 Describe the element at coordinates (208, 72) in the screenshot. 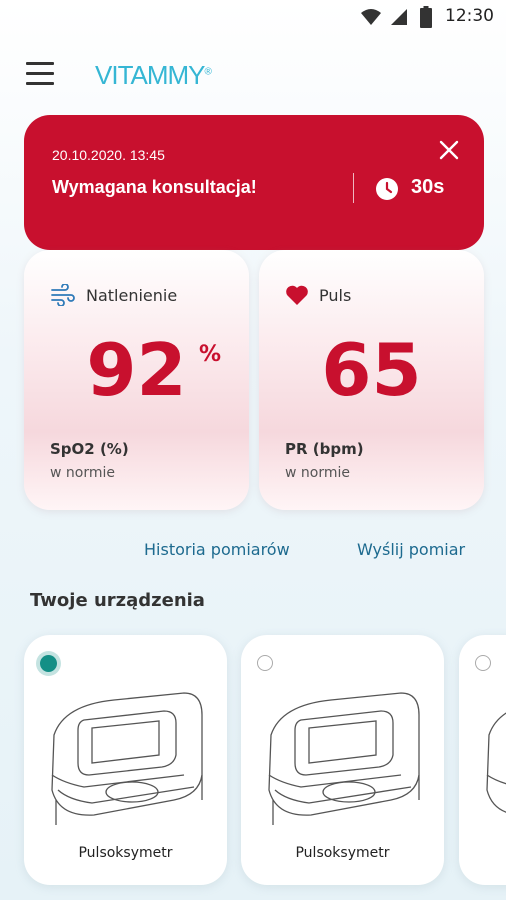

I see `logo-registered-mark: ®` at that location.